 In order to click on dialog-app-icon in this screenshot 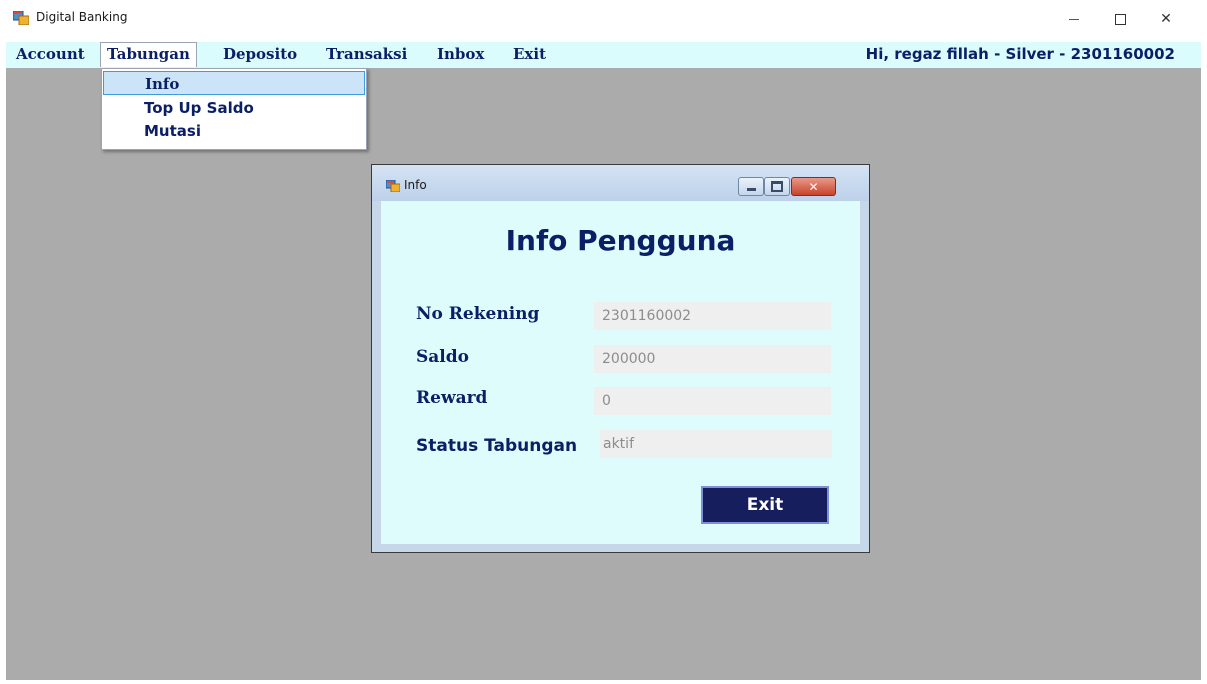, I will do `click(393, 186)`.